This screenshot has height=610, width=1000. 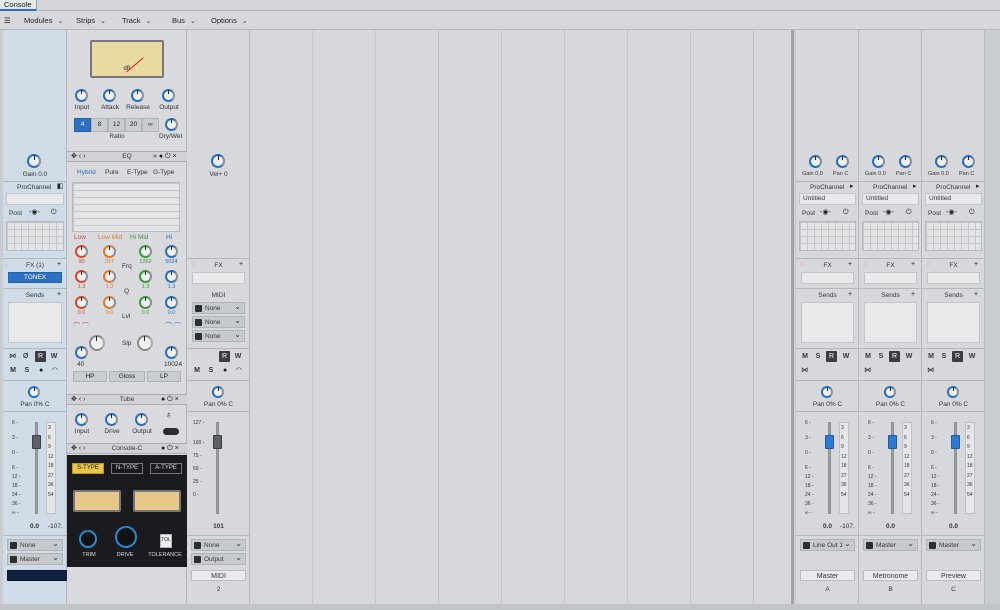 I want to click on menu-bus: Bus ⌄, so click(x=184, y=20).